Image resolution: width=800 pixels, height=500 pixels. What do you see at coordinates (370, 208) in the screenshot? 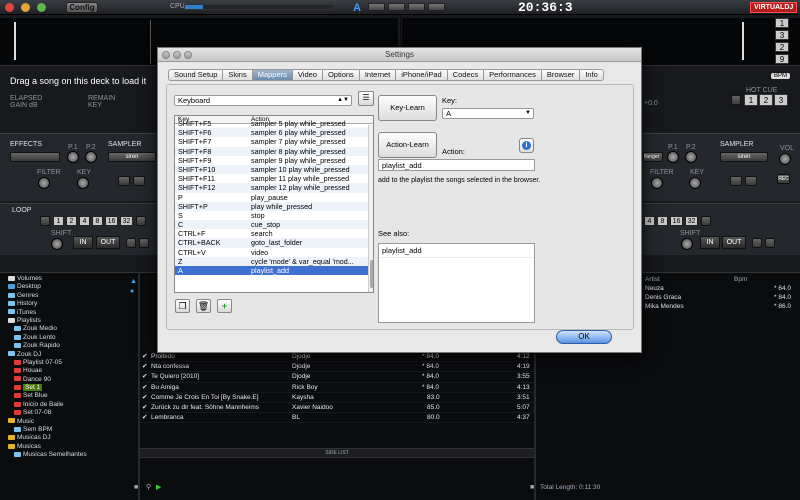
I see `mapping-scrollbar` at bounding box center [370, 208].